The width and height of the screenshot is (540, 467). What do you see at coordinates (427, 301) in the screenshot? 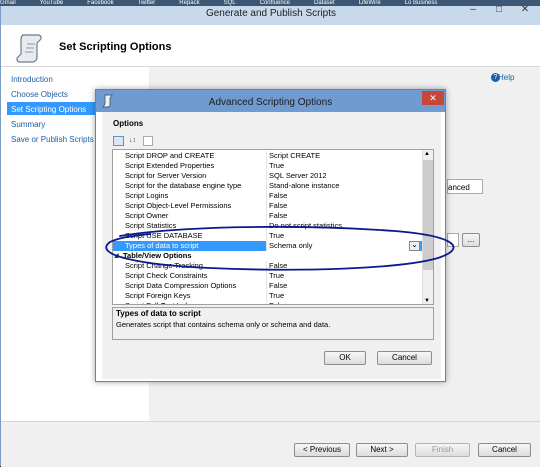
I see `scroll-down-icon: ▼` at bounding box center [427, 301].